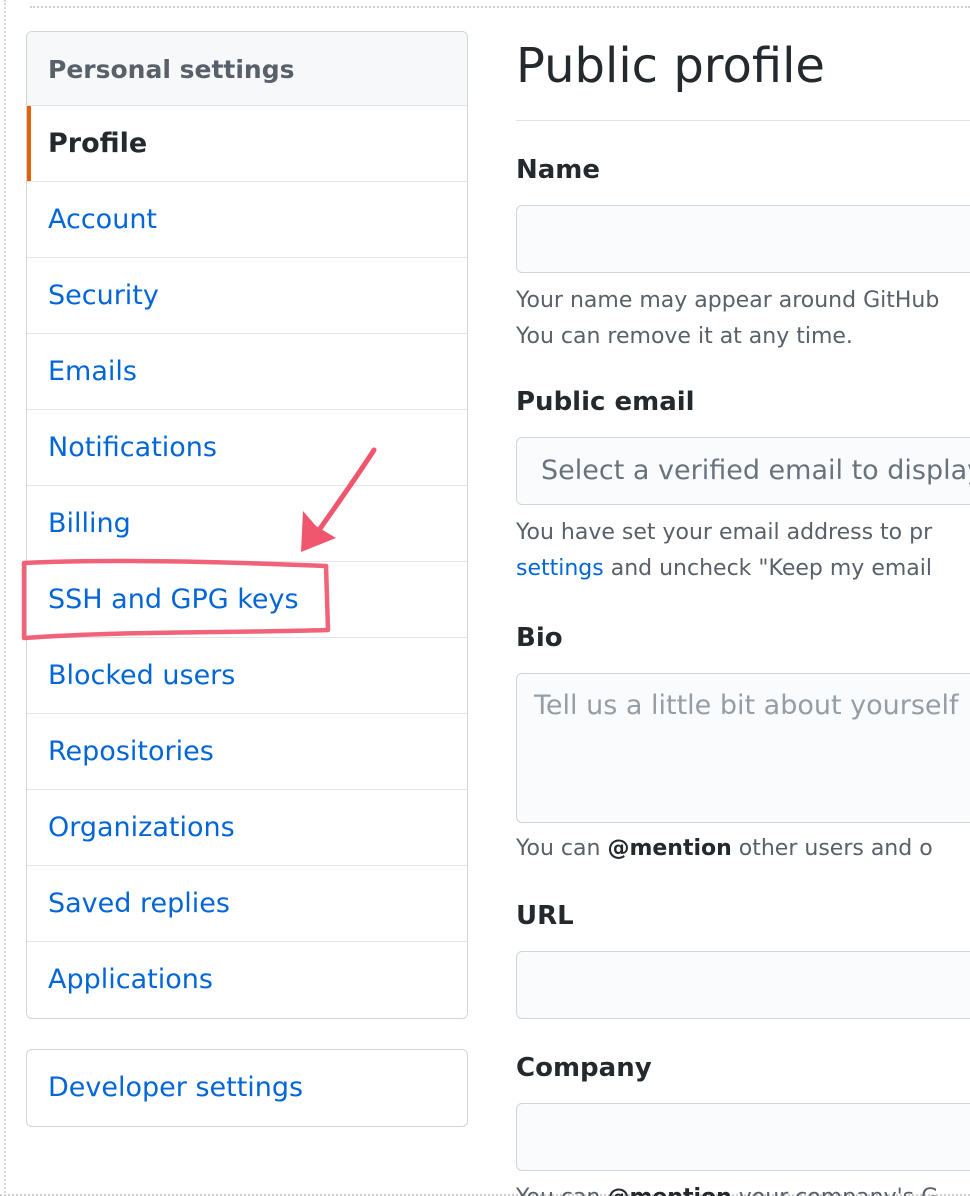  What do you see at coordinates (247, 448) in the screenshot?
I see `sidebar-item-notifications: Notifications` at bounding box center [247, 448].